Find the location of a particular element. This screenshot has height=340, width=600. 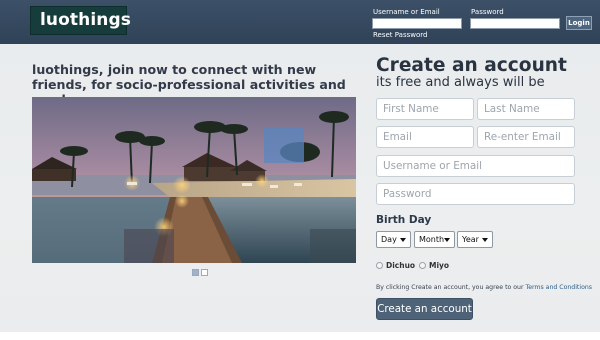

day-select-label: Day is located at coordinates (389, 239).